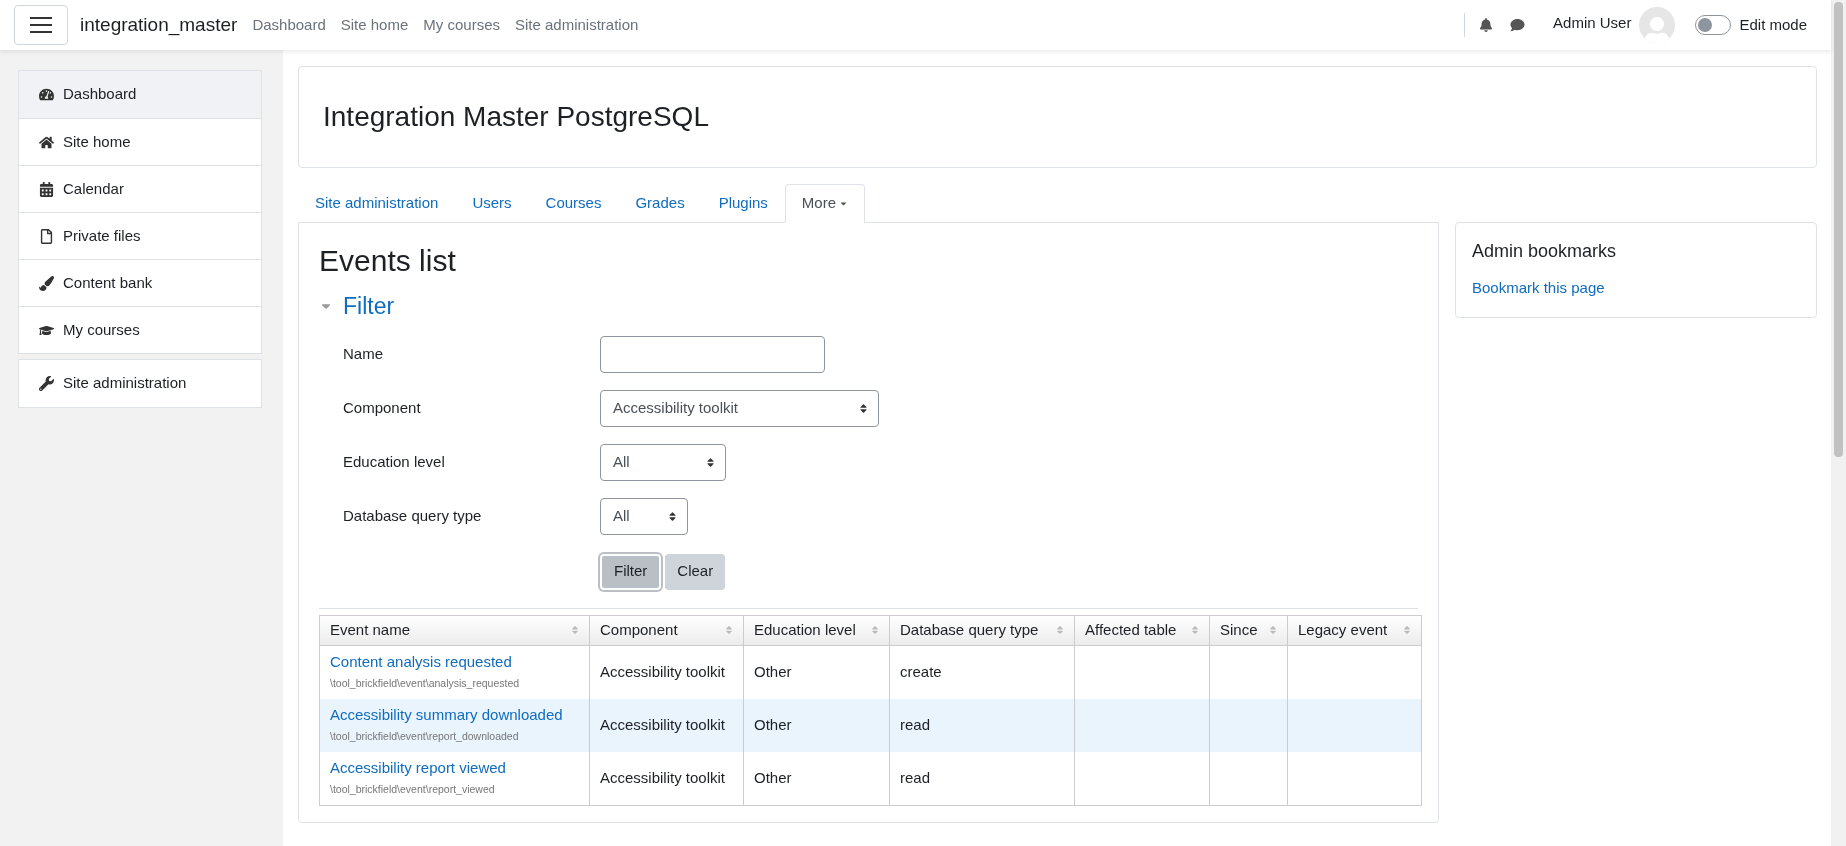  What do you see at coordinates (981, 630) in the screenshot?
I see `column-header: Database query type` at bounding box center [981, 630].